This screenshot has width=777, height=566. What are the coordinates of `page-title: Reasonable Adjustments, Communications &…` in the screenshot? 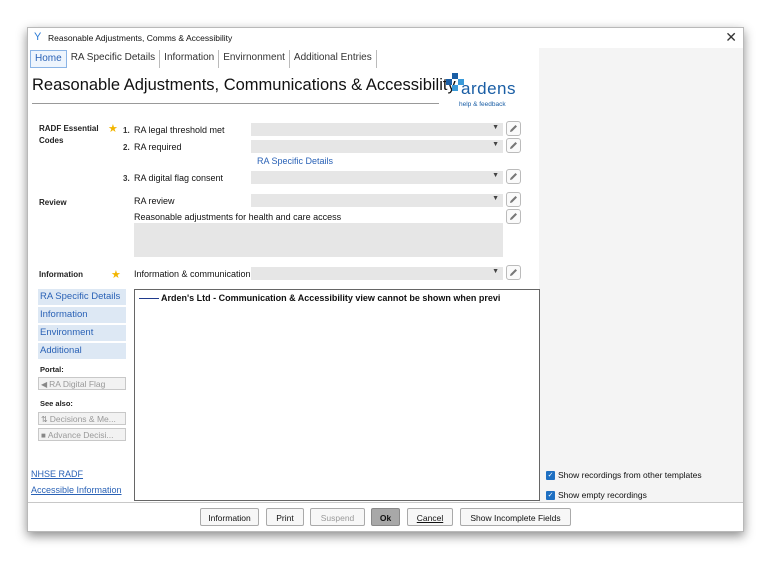 It's located at (244, 85).